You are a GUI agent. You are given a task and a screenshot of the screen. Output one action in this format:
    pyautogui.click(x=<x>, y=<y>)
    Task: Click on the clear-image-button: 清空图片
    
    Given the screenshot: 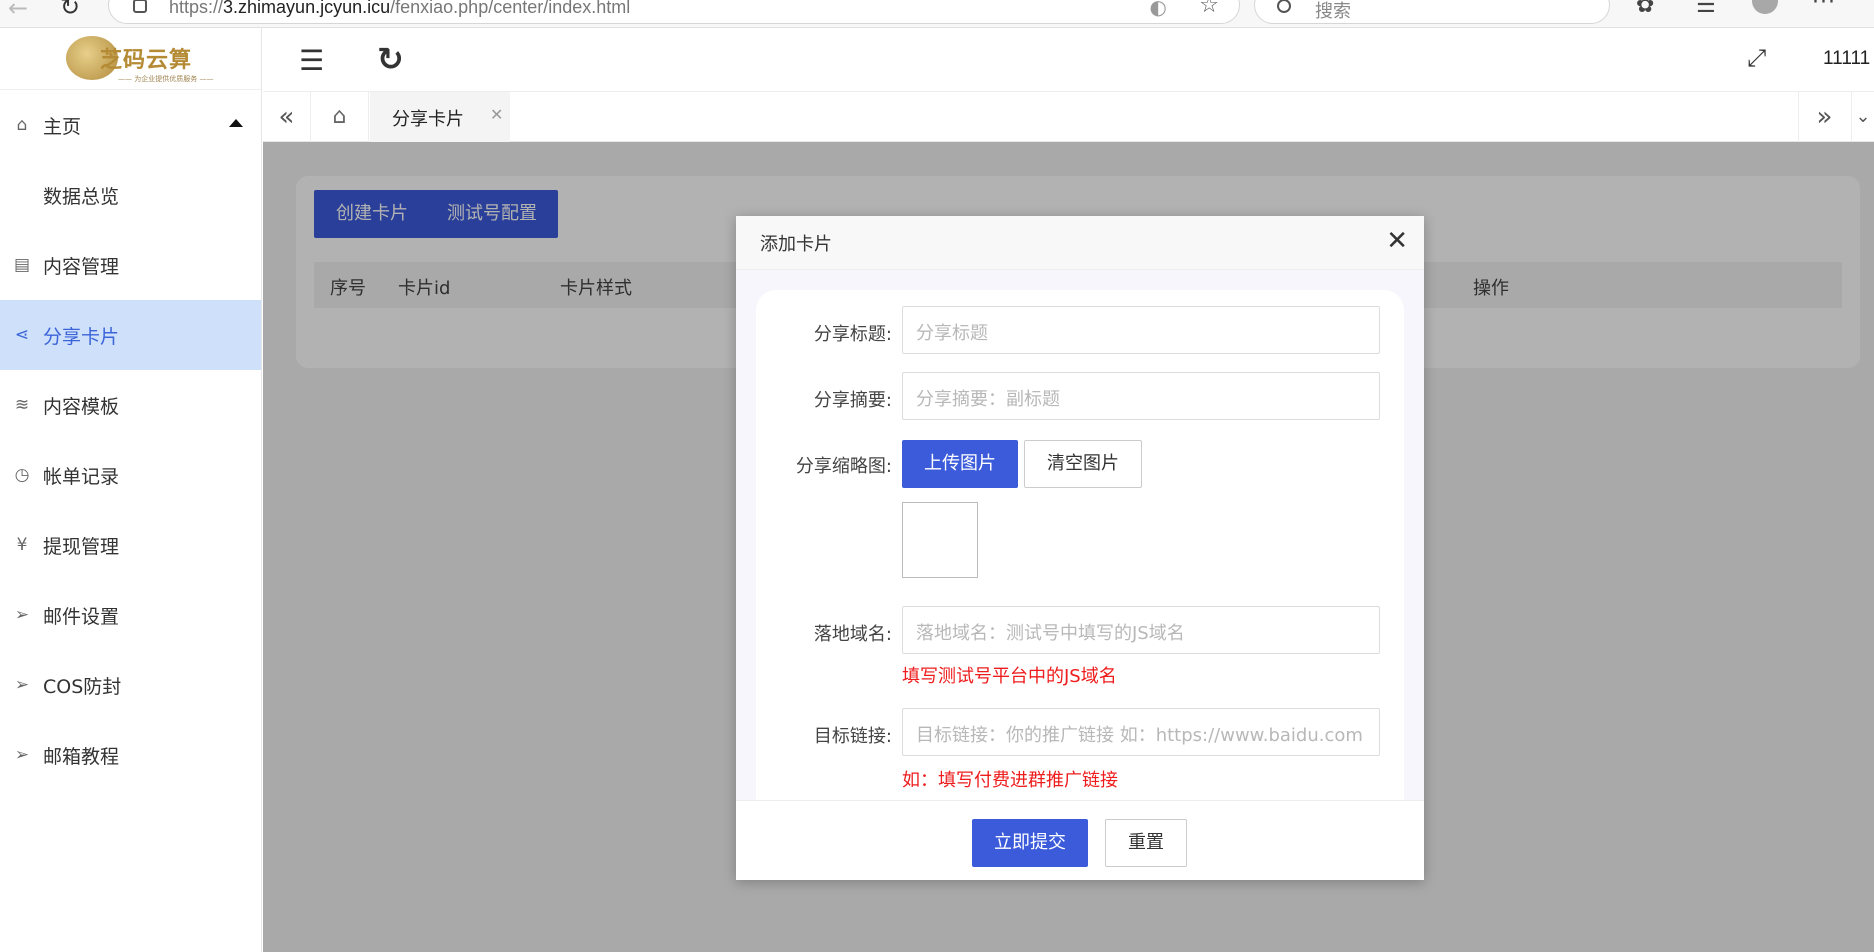 What is the action you would take?
    pyautogui.click(x=1083, y=464)
    